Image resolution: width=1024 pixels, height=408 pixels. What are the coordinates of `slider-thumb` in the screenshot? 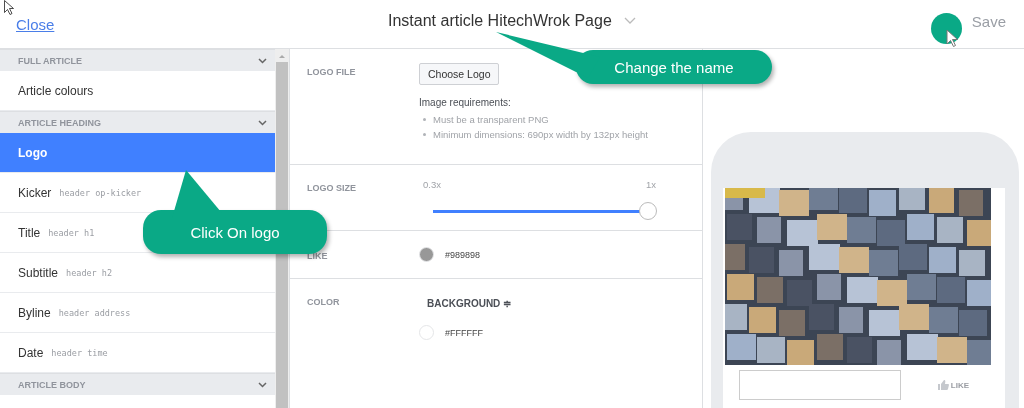 It's located at (648, 211).